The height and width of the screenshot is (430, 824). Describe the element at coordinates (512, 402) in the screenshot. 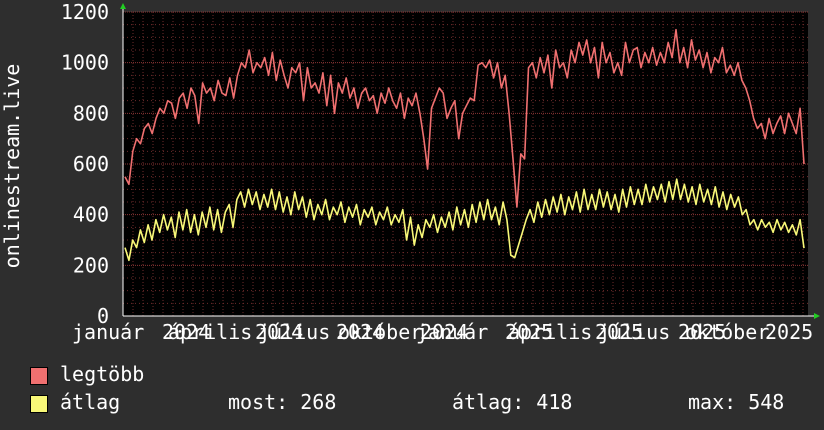

I see `stat-average: átlag: 418` at that location.